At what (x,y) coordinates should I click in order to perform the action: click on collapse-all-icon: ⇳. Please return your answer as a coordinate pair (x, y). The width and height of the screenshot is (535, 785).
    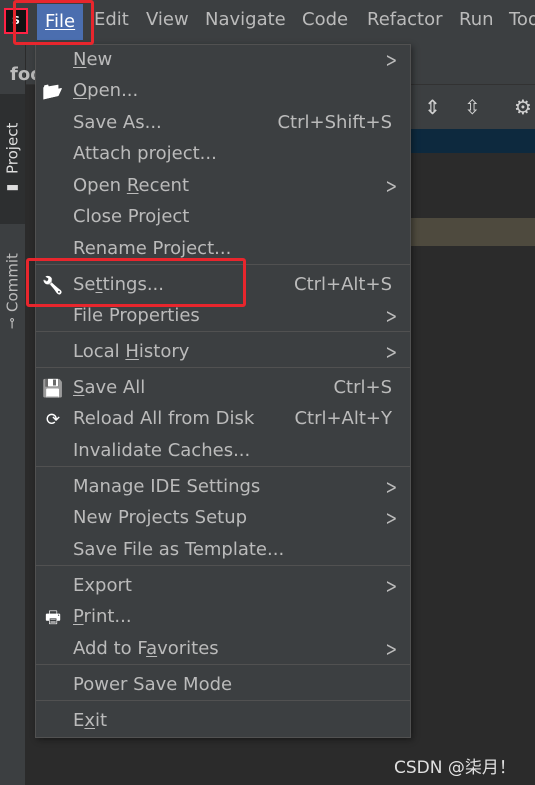
    Looking at the image, I should click on (472, 107).